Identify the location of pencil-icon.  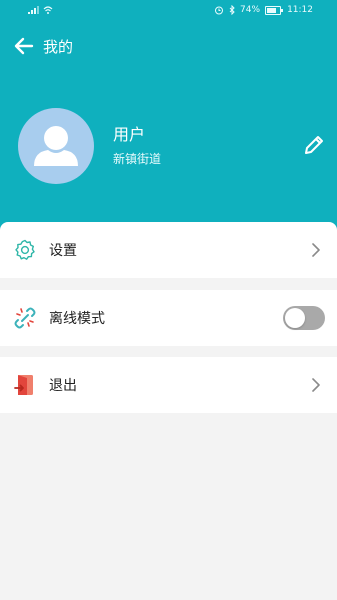
(314, 145).